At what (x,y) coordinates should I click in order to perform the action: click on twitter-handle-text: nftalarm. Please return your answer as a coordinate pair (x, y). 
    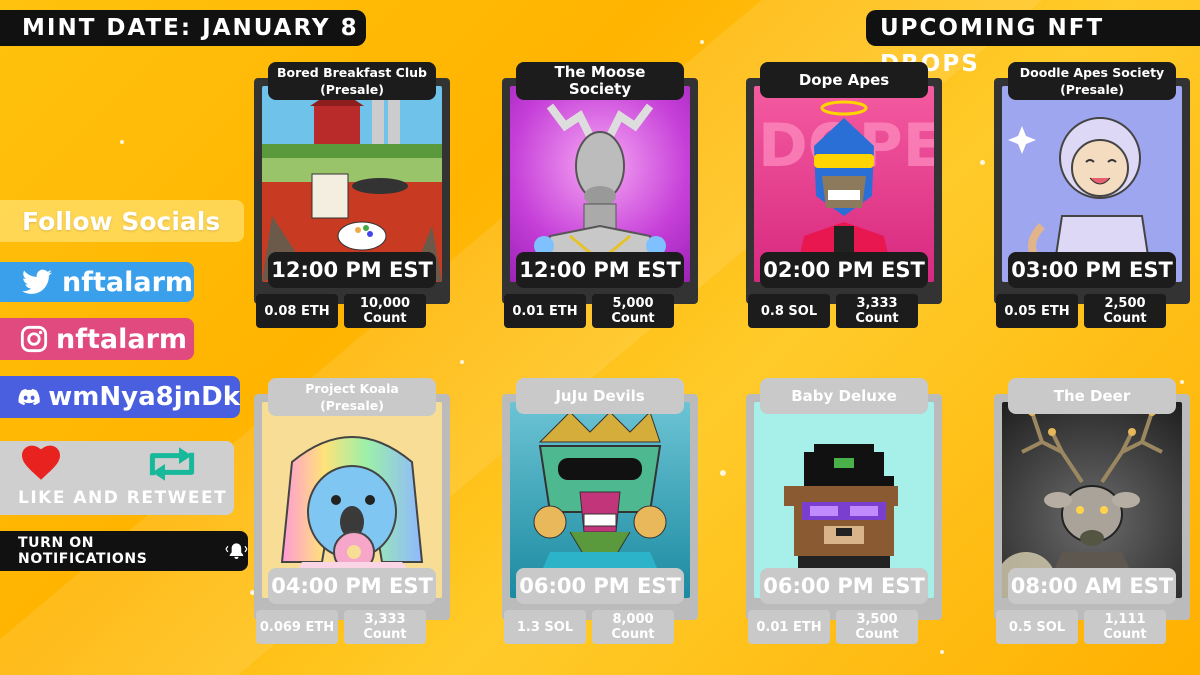
    Looking at the image, I should click on (128, 282).